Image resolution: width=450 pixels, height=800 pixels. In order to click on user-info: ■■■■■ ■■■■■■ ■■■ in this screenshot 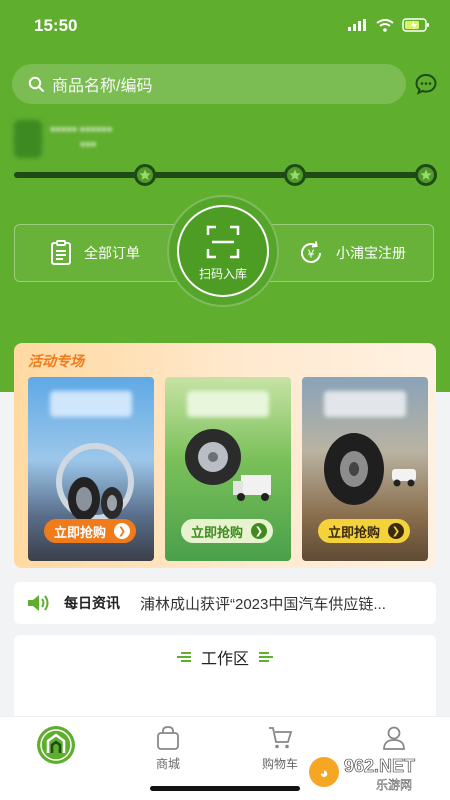, I will do `click(114, 140)`.